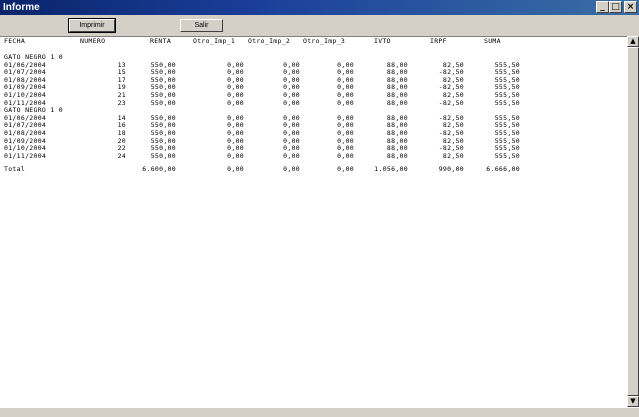 The width and height of the screenshot is (639, 417). Describe the element at coordinates (15, 41) in the screenshot. I see `column-header-date: FECHA` at that location.